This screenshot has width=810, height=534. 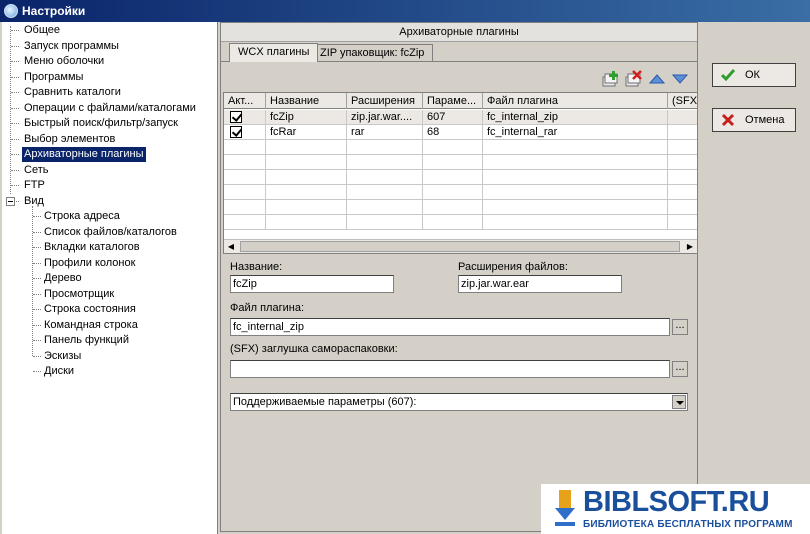 What do you see at coordinates (69, 139) in the screenshot?
I see `tree-item-7: Выбор элементов` at bounding box center [69, 139].